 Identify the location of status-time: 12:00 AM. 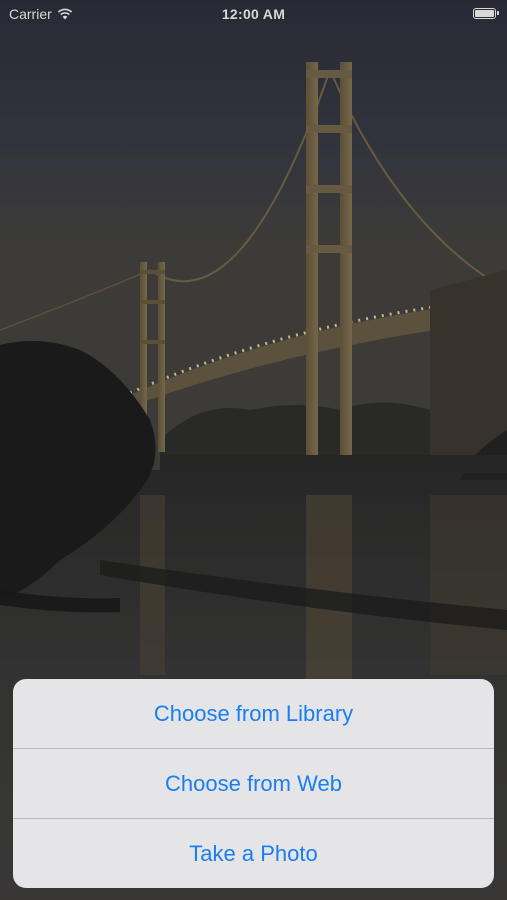
(253, 14).